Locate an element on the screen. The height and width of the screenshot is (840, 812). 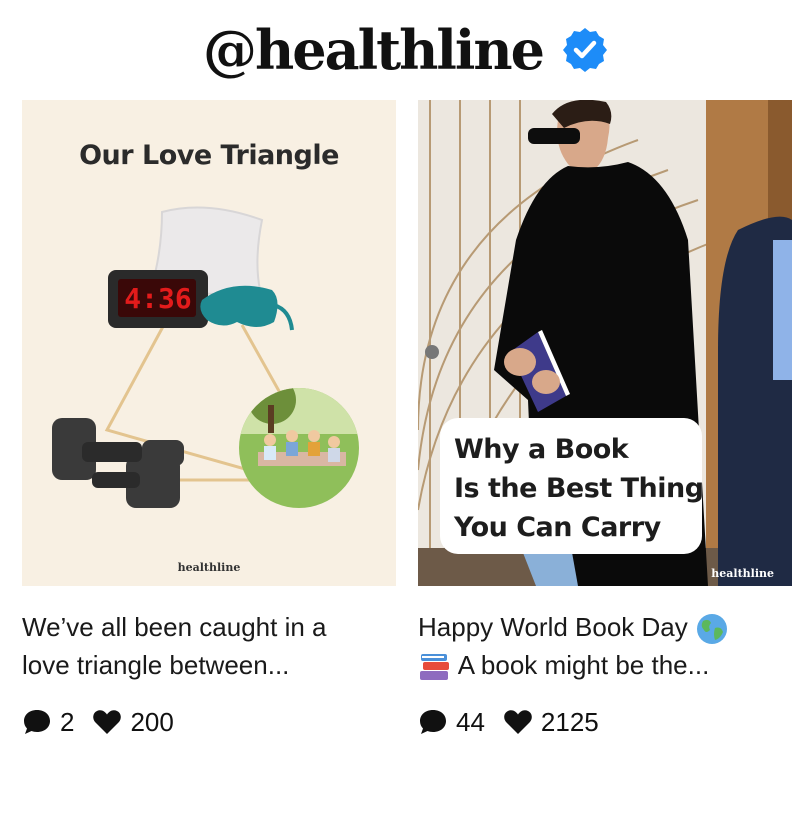
like-count: 2125 is located at coordinates (551, 722).